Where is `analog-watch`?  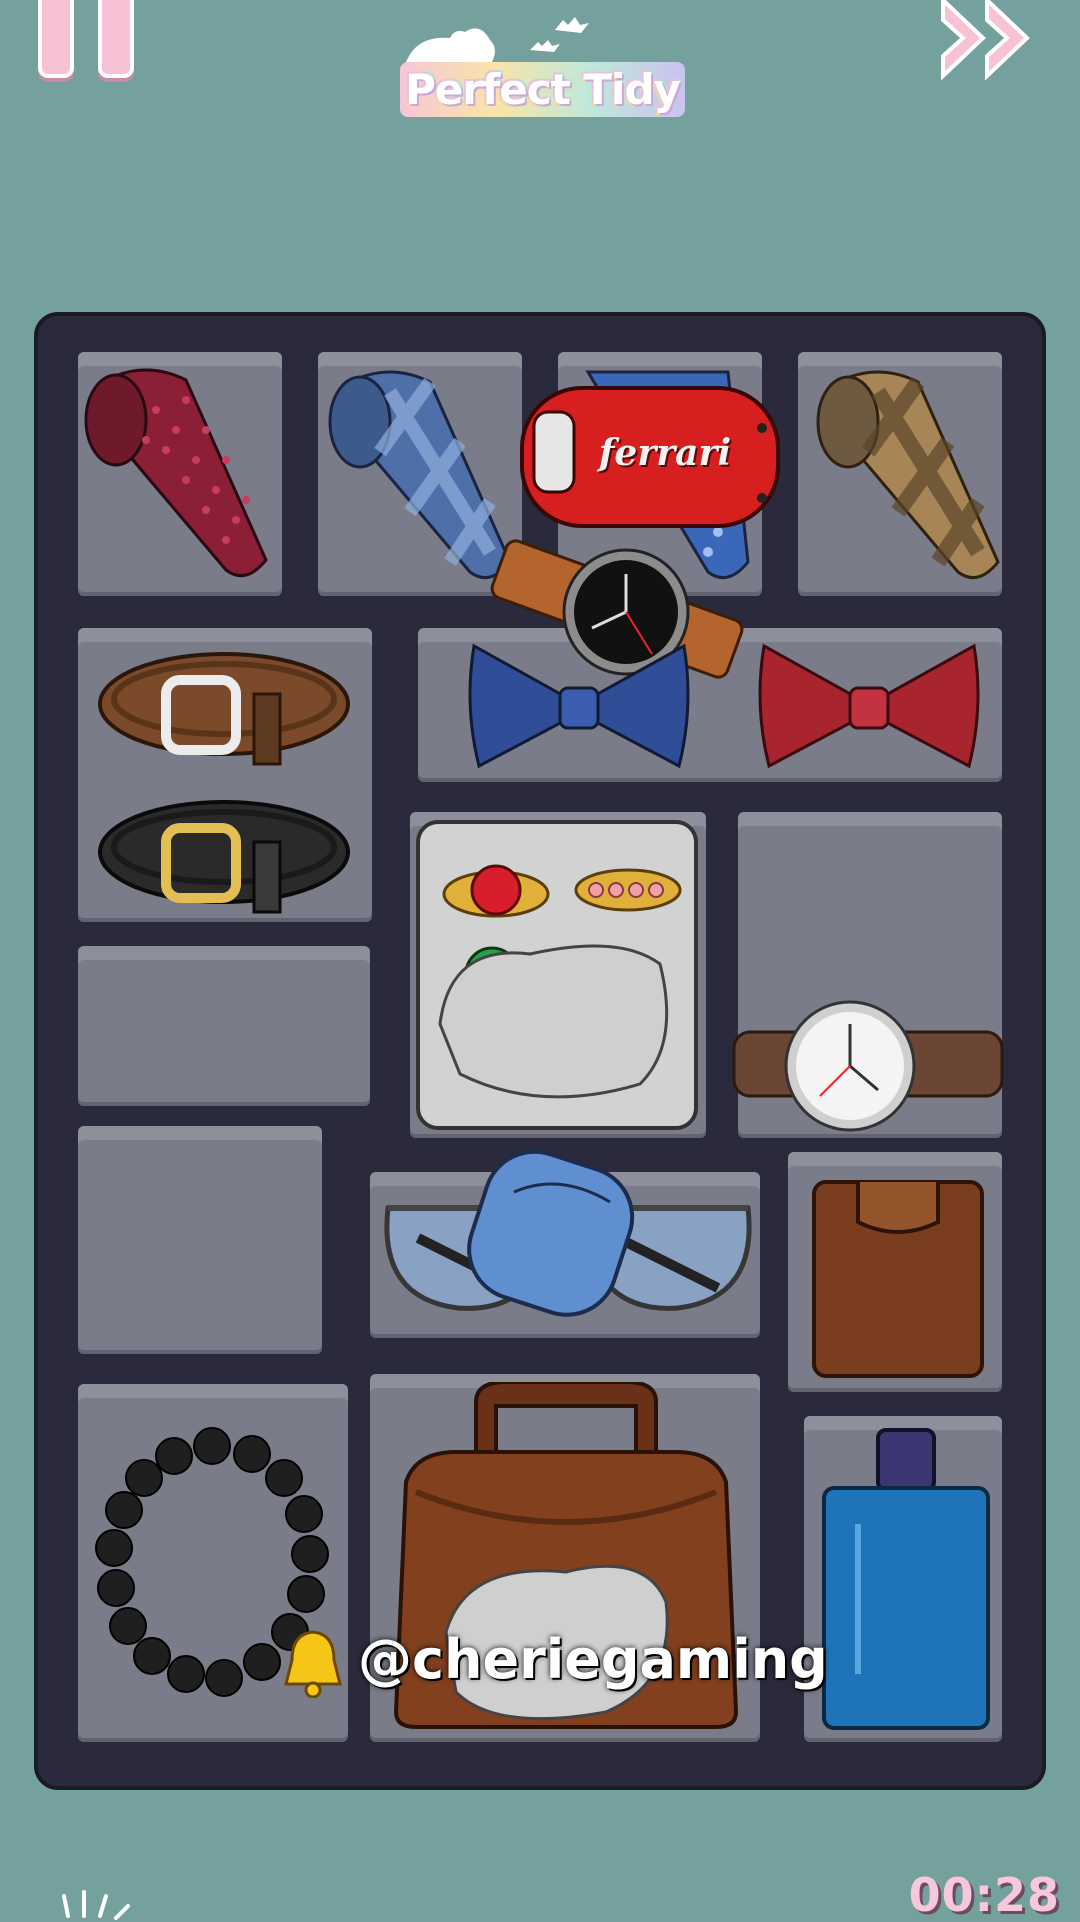
analog-watch is located at coordinates (868, 1062).